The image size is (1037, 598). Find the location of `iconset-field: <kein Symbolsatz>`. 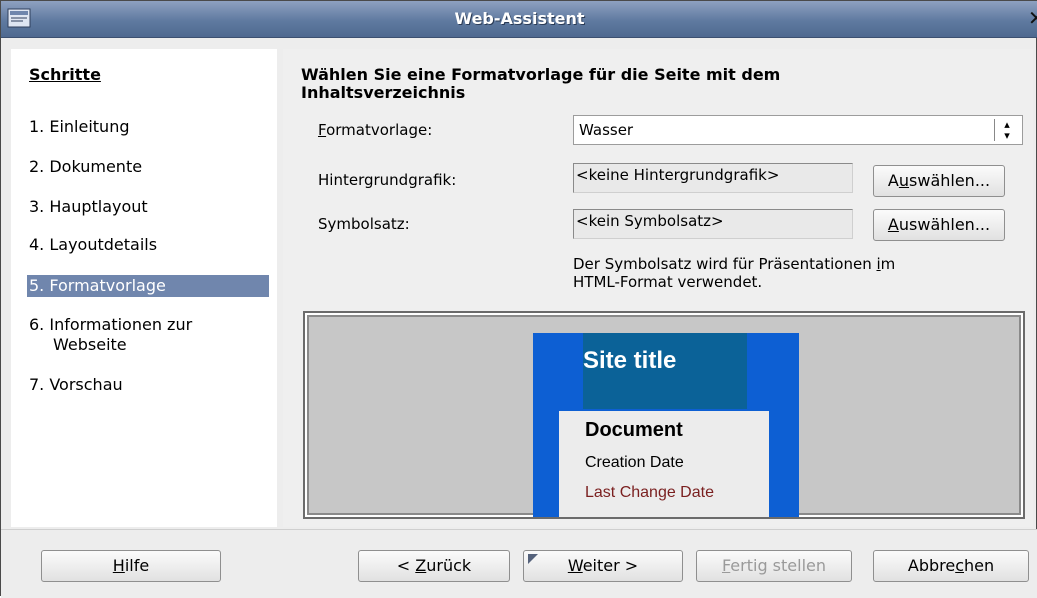

iconset-field: <kein Symbolsatz> is located at coordinates (713, 224).